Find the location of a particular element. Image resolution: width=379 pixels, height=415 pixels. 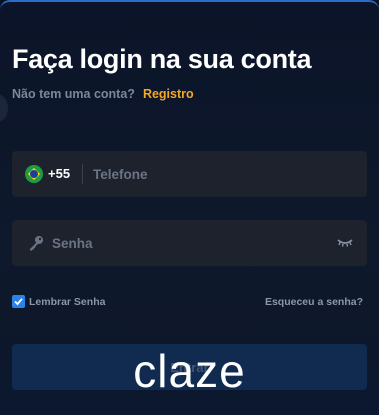

remember-label: Lembrar Senha is located at coordinates (67, 301).